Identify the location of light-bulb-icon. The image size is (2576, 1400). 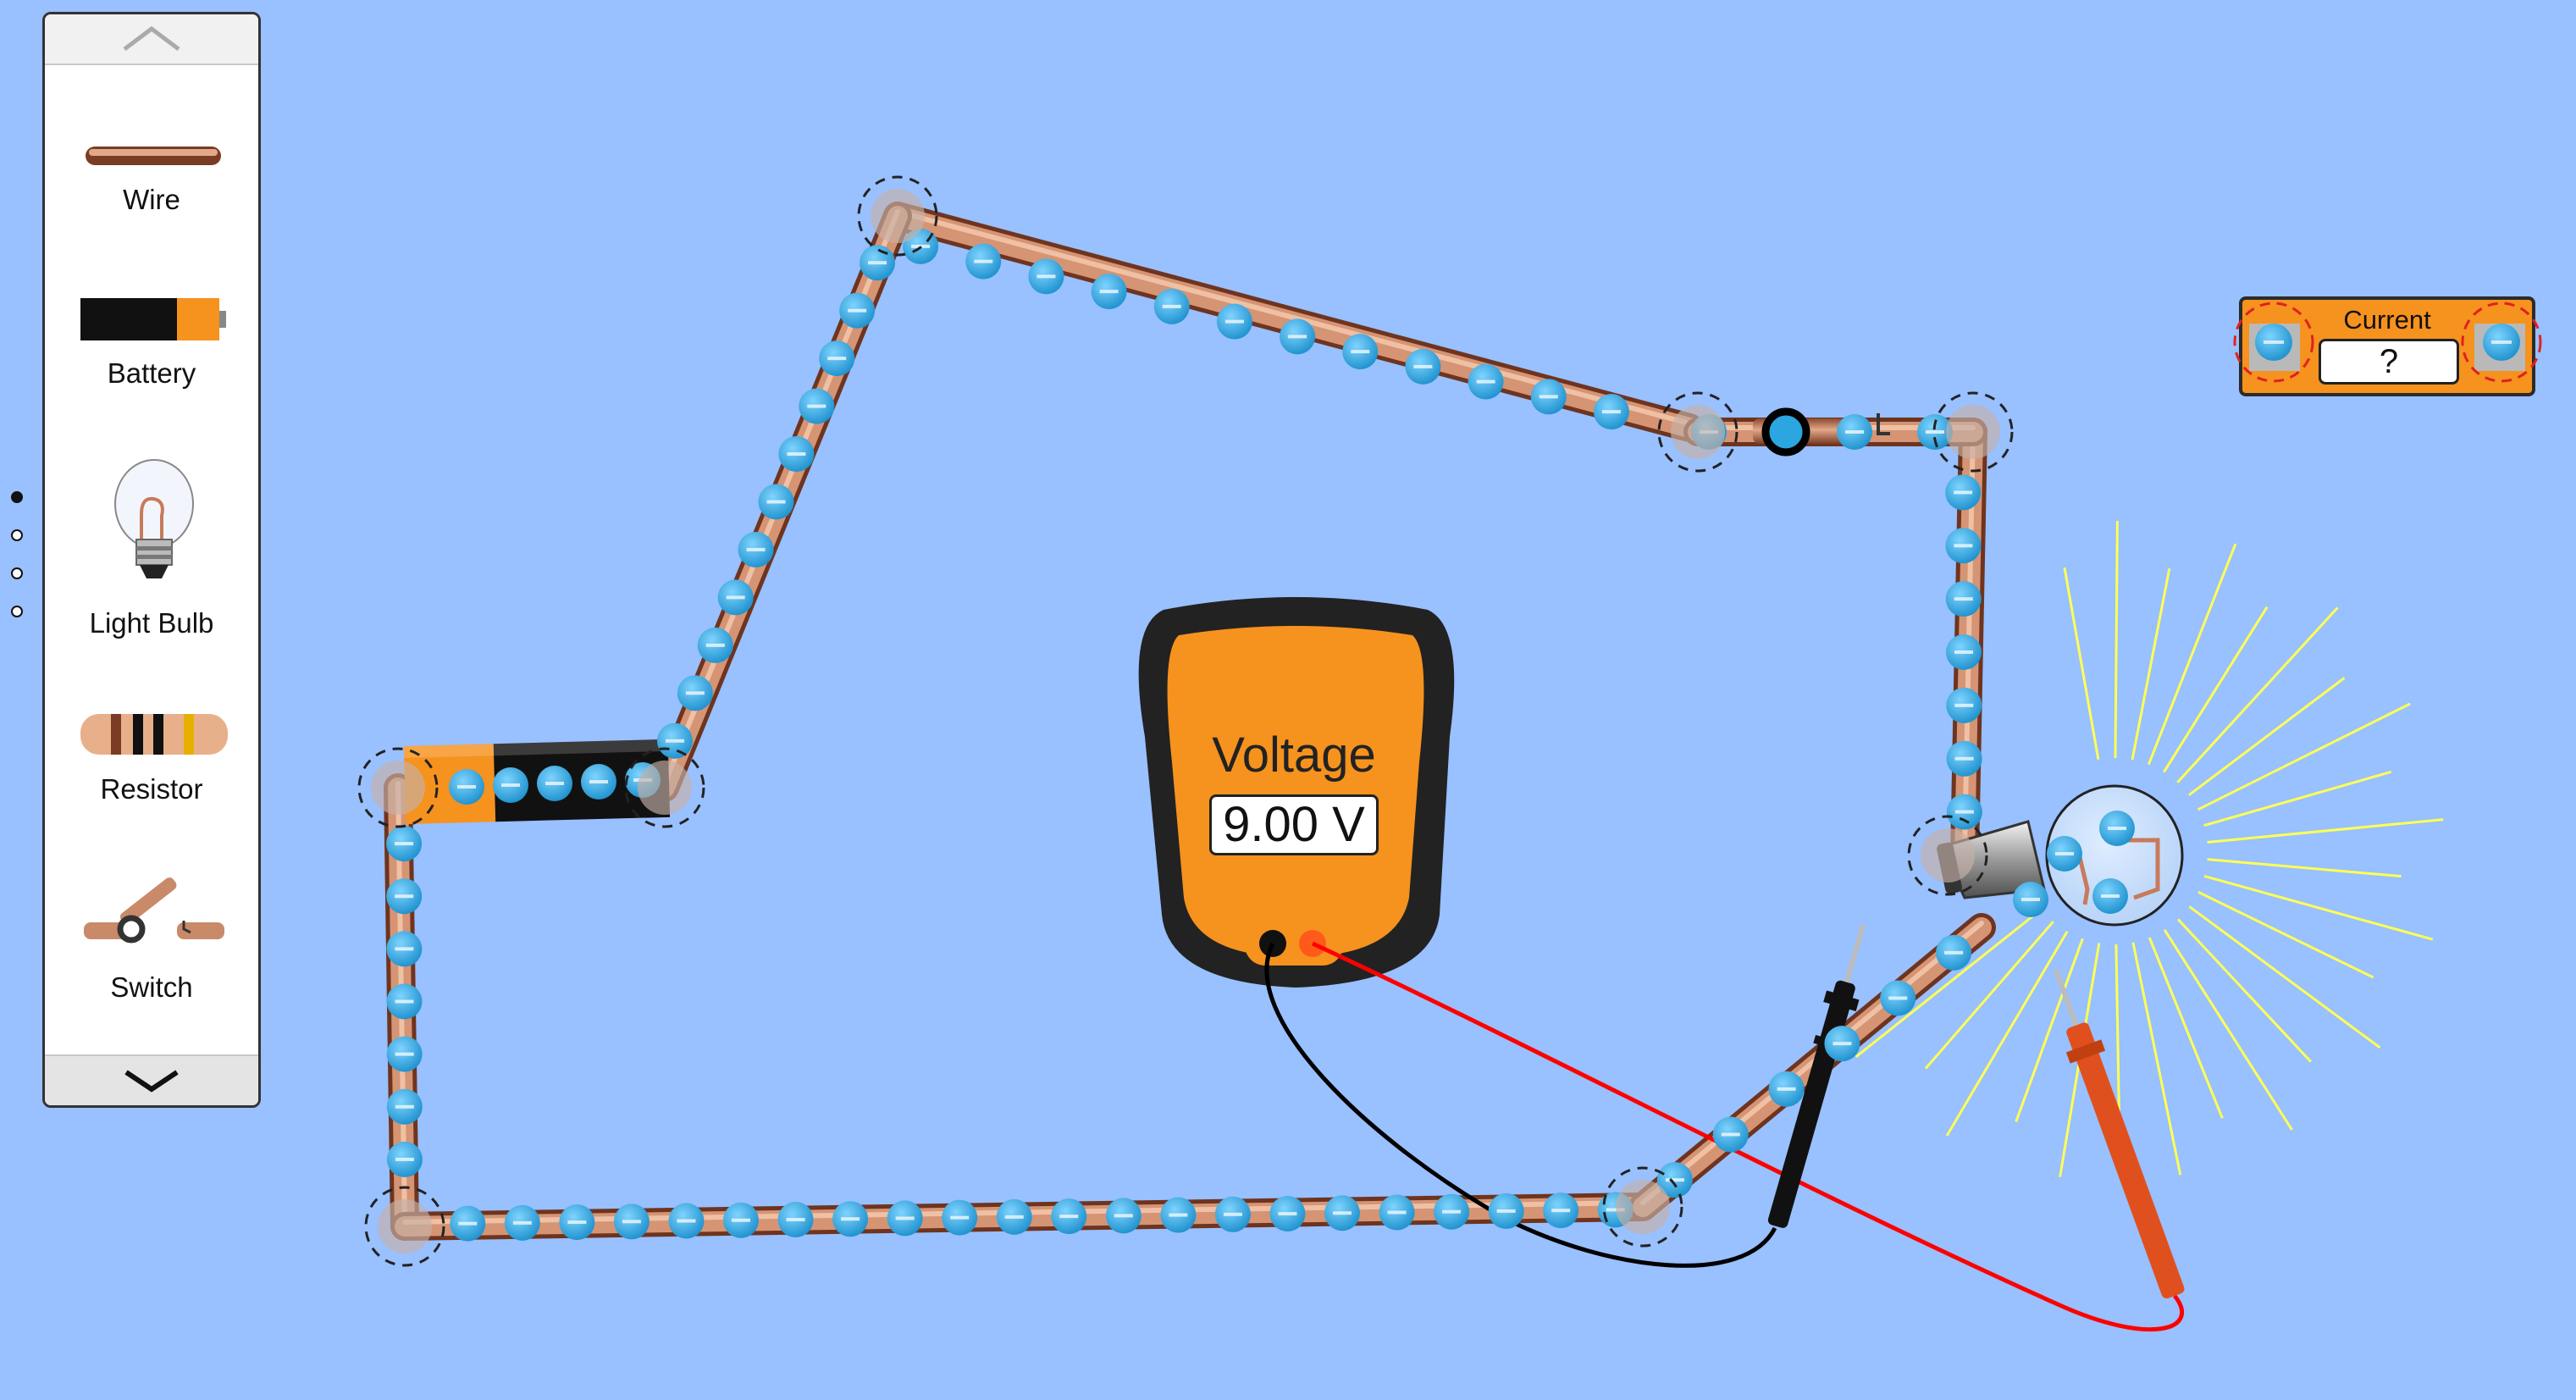
(154, 518).